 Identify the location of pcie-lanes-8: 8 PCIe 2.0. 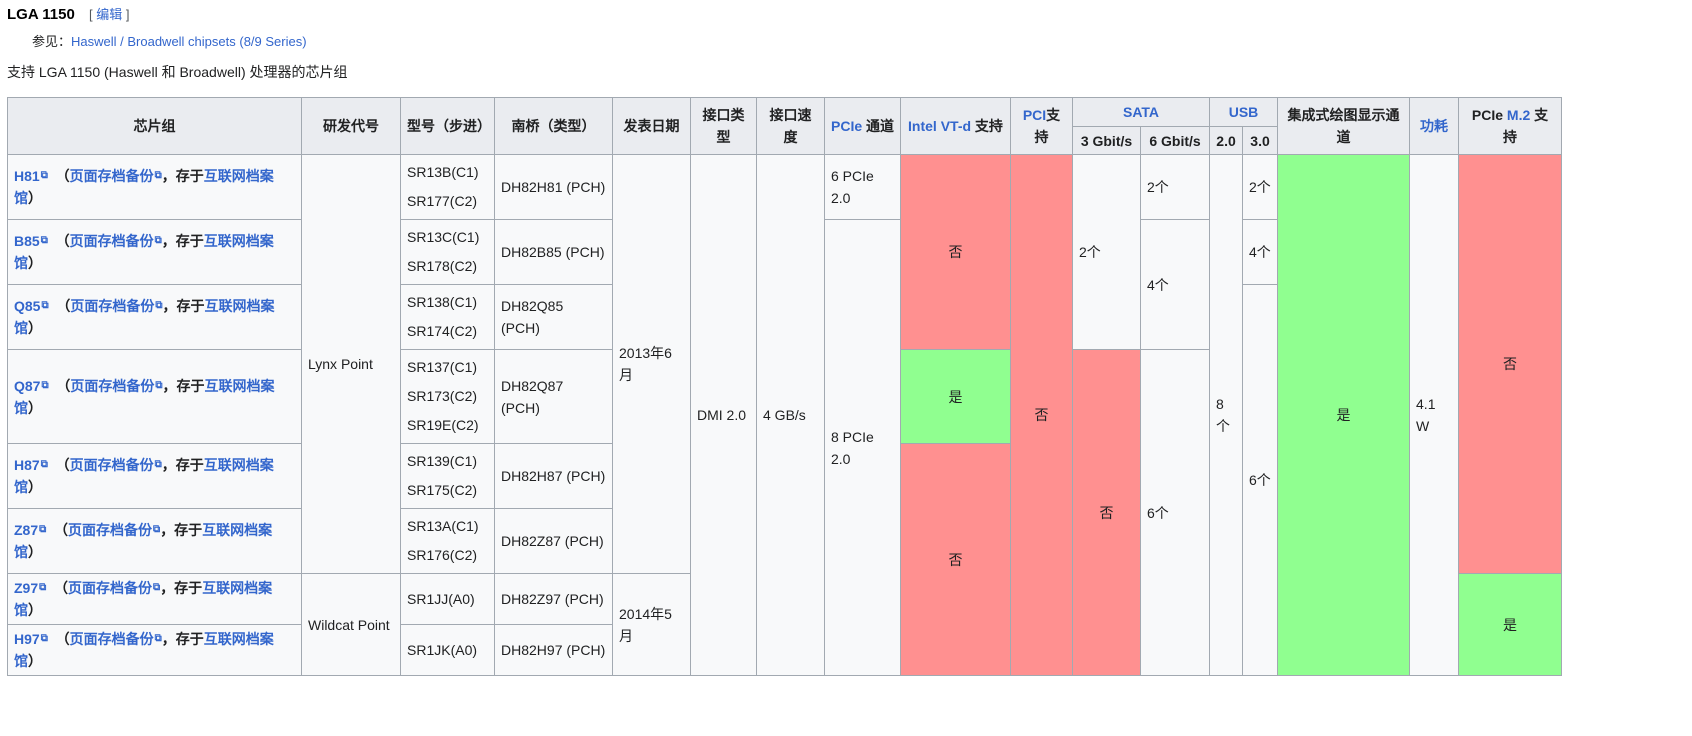
(862, 447).